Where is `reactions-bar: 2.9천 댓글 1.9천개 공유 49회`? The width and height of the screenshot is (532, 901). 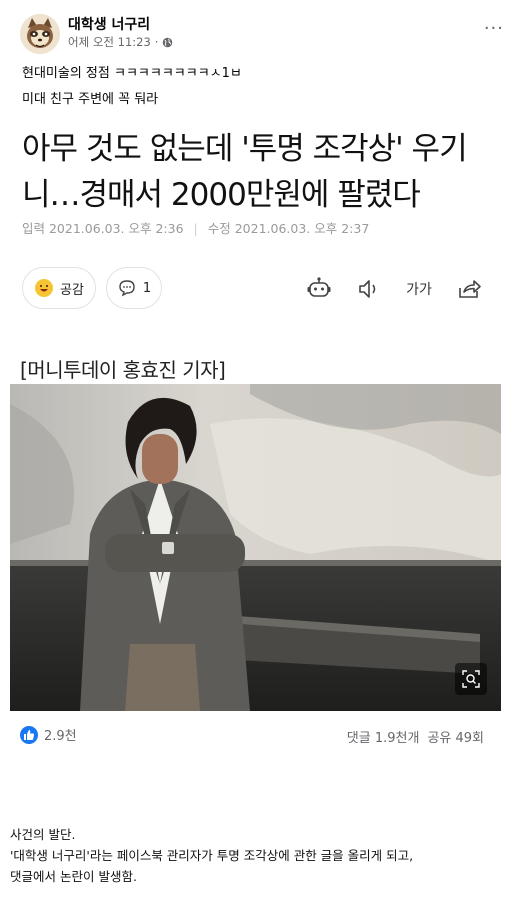
reactions-bar: 2.9천 댓글 1.9천개 공유 49회 is located at coordinates (256, 737).